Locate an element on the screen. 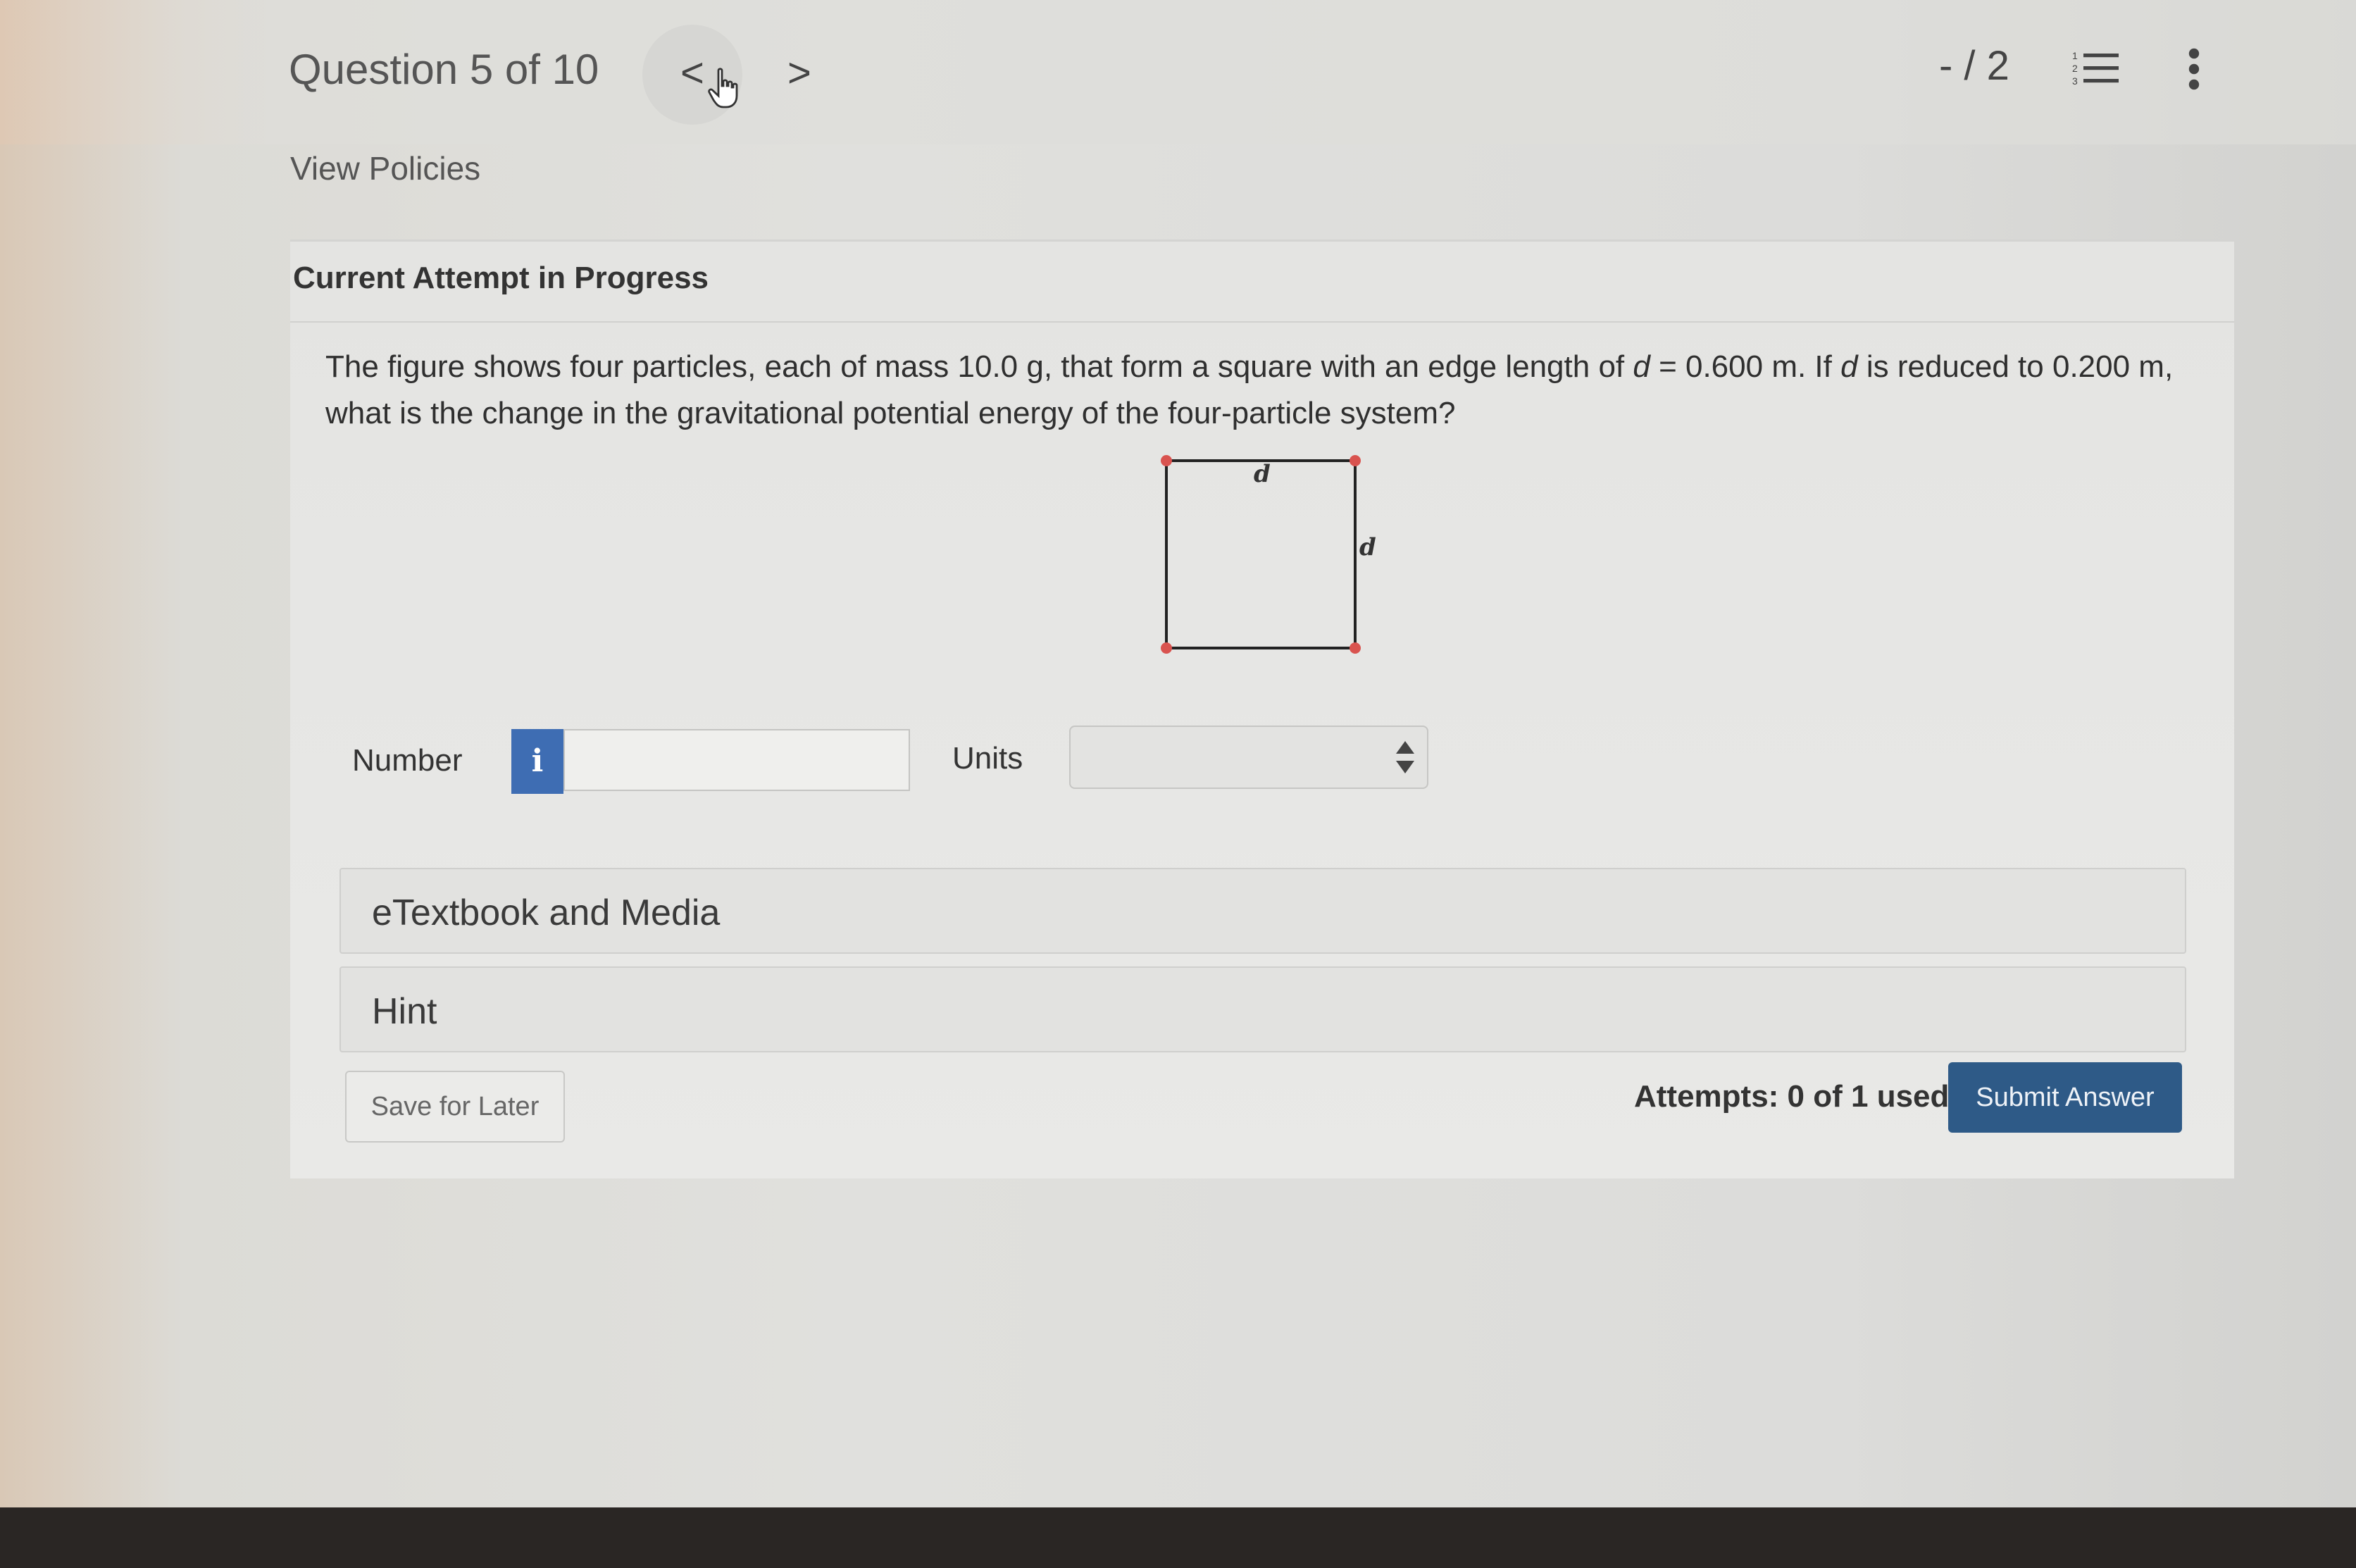 The height and width of the screenshot is (1568, 2356). info-icon: i is located at coordinates (538, 761).